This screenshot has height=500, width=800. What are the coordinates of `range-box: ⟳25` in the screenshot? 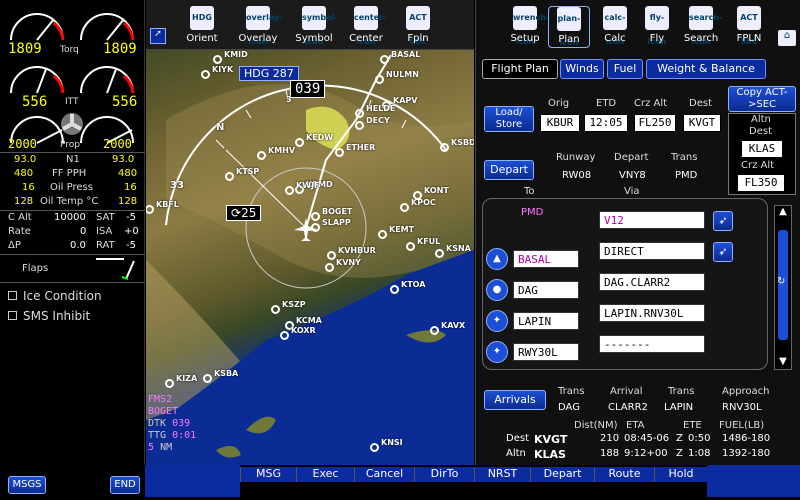 It's located at (244, 213).